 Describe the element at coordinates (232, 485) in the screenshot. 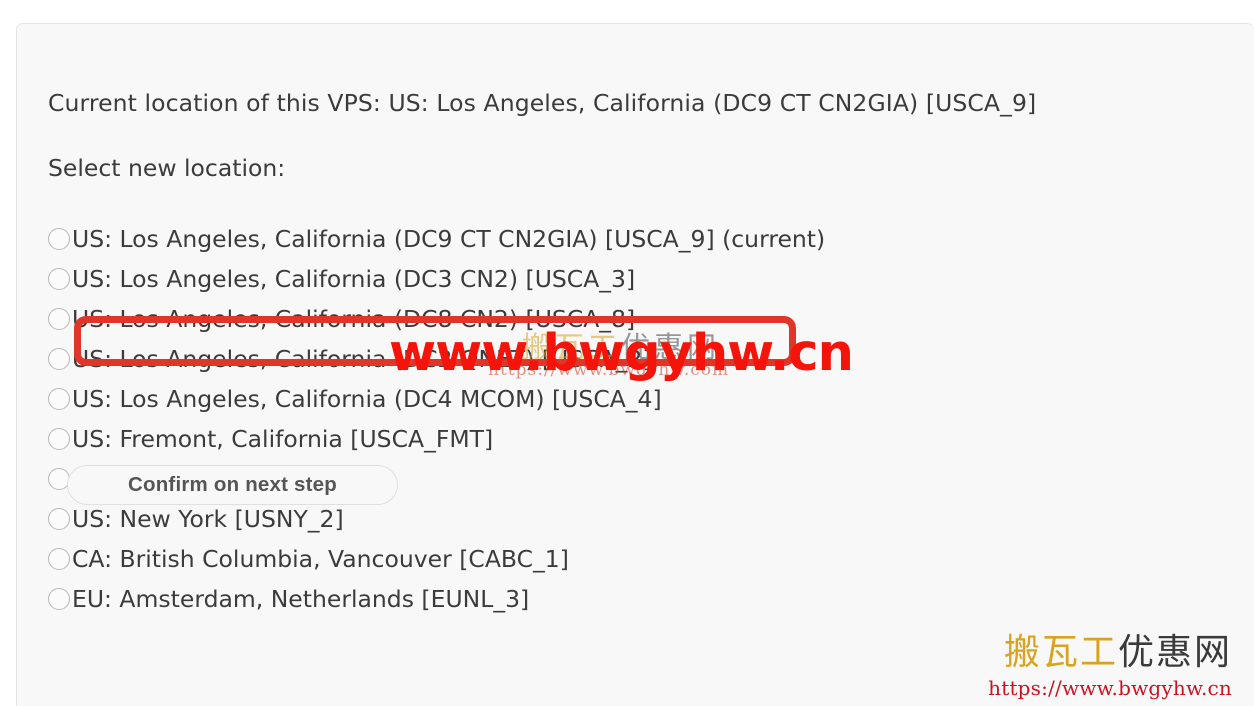

I see `confirm-on-next-step-button: Confirm on next step` at that location.